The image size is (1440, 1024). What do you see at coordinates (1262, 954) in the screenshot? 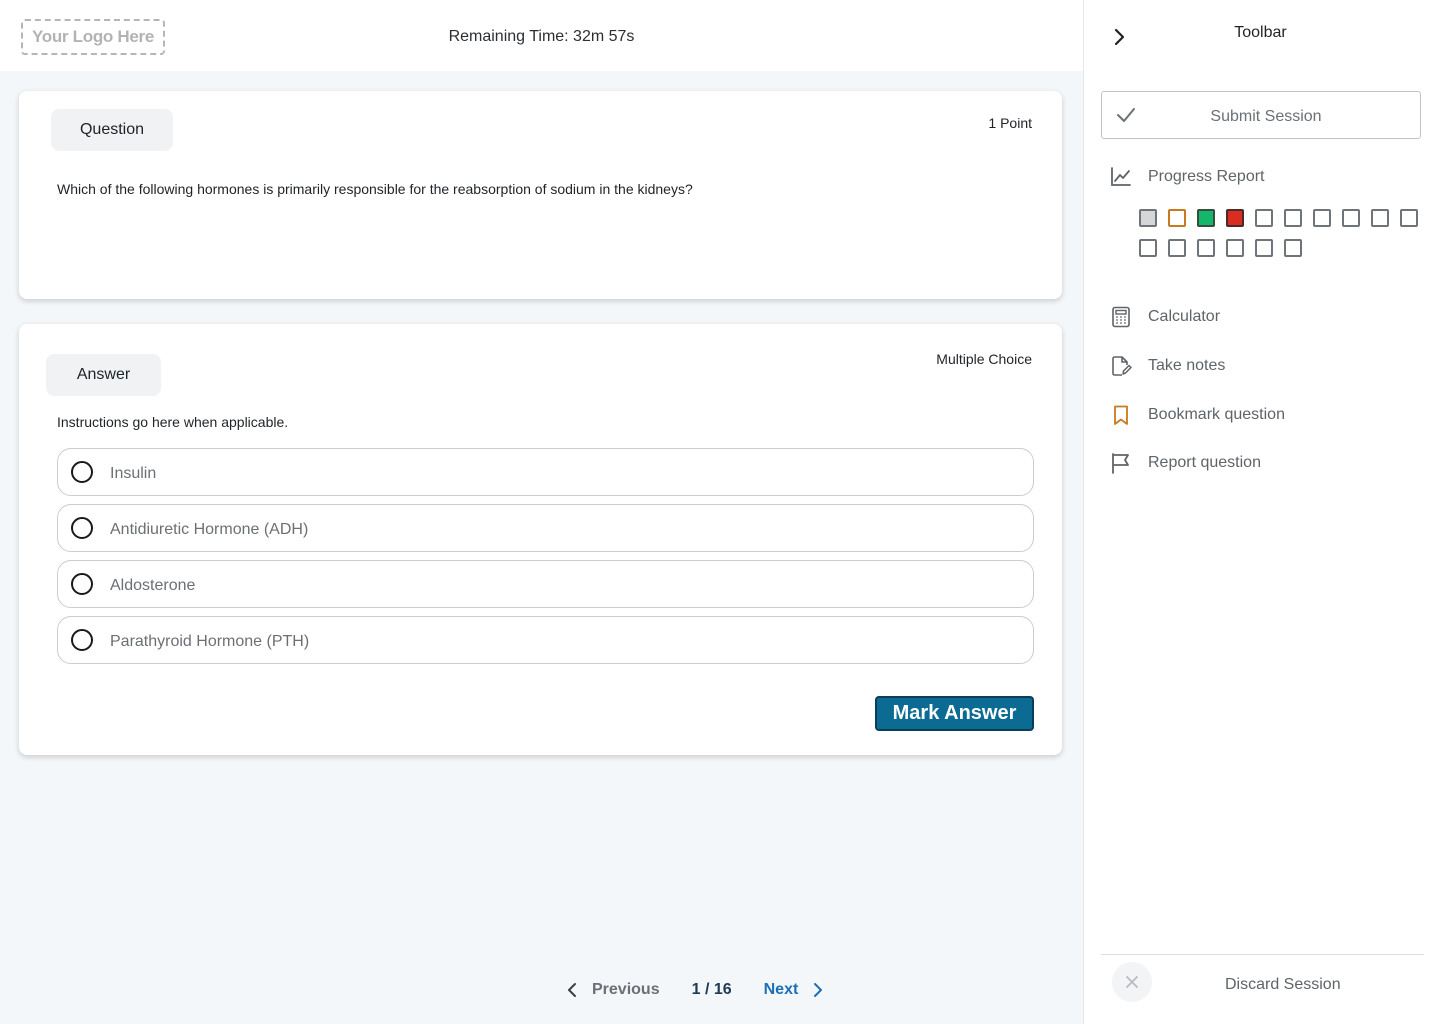
I see `divider` at bounding box center [1262, 954].